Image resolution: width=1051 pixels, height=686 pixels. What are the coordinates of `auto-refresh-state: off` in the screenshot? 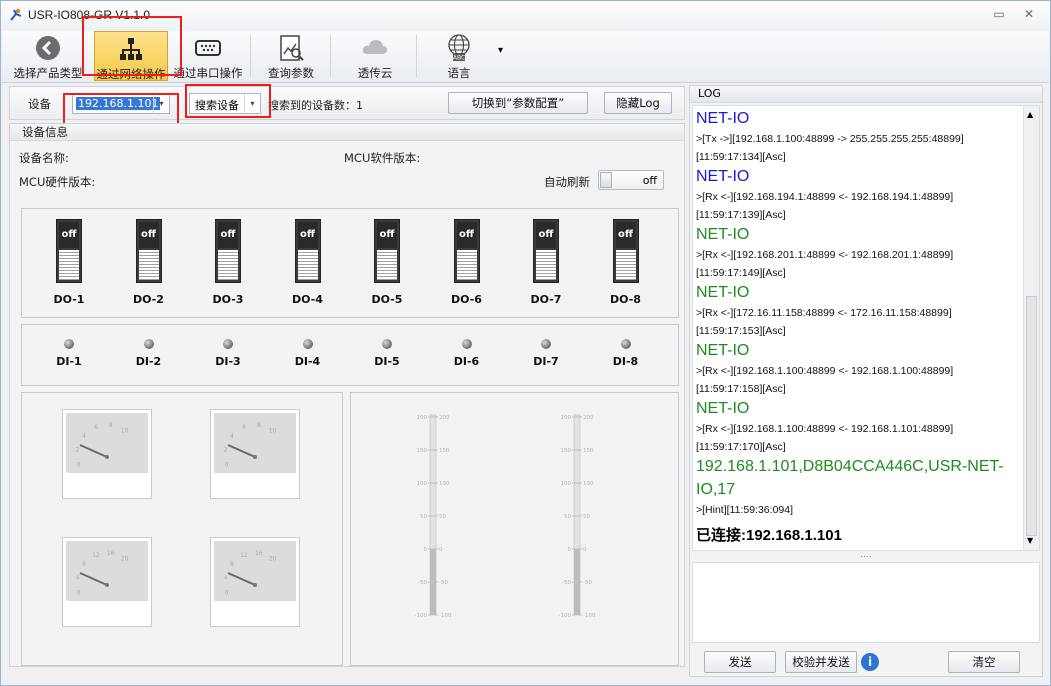 It's located at (649, 180).